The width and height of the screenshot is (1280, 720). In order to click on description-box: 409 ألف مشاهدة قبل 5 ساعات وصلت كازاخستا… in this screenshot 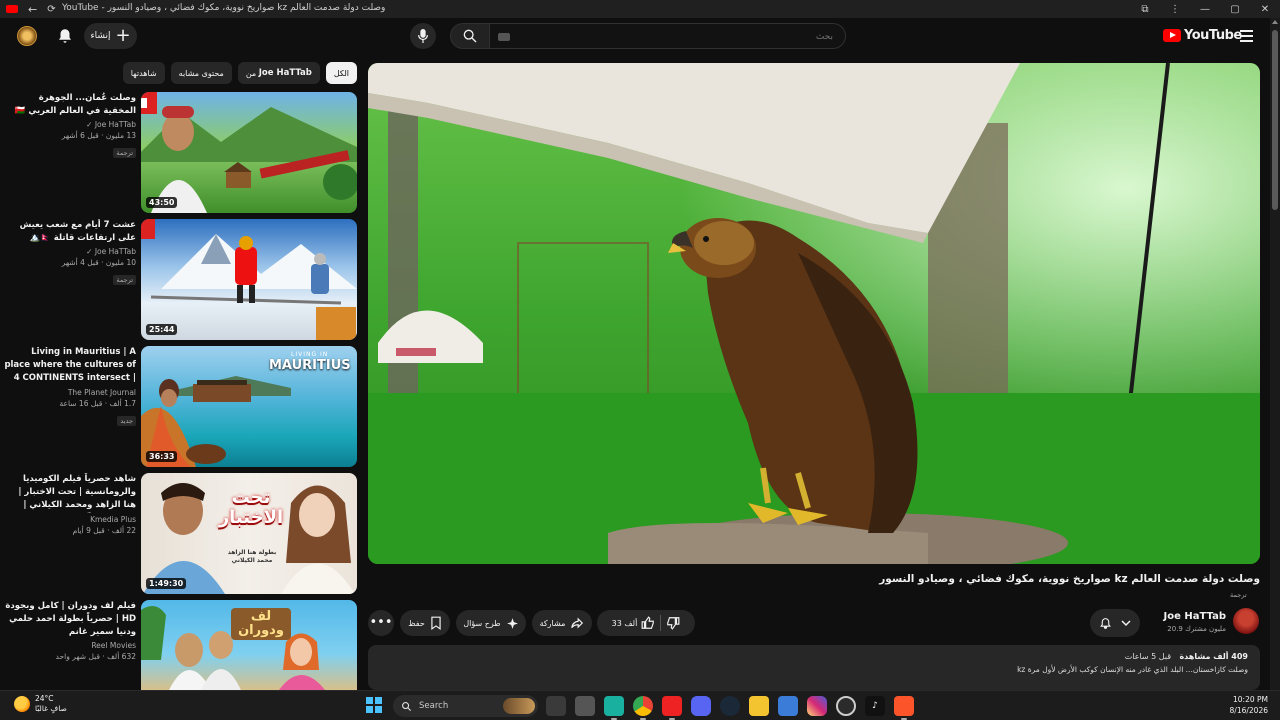, I will do `click(814, 667)`.